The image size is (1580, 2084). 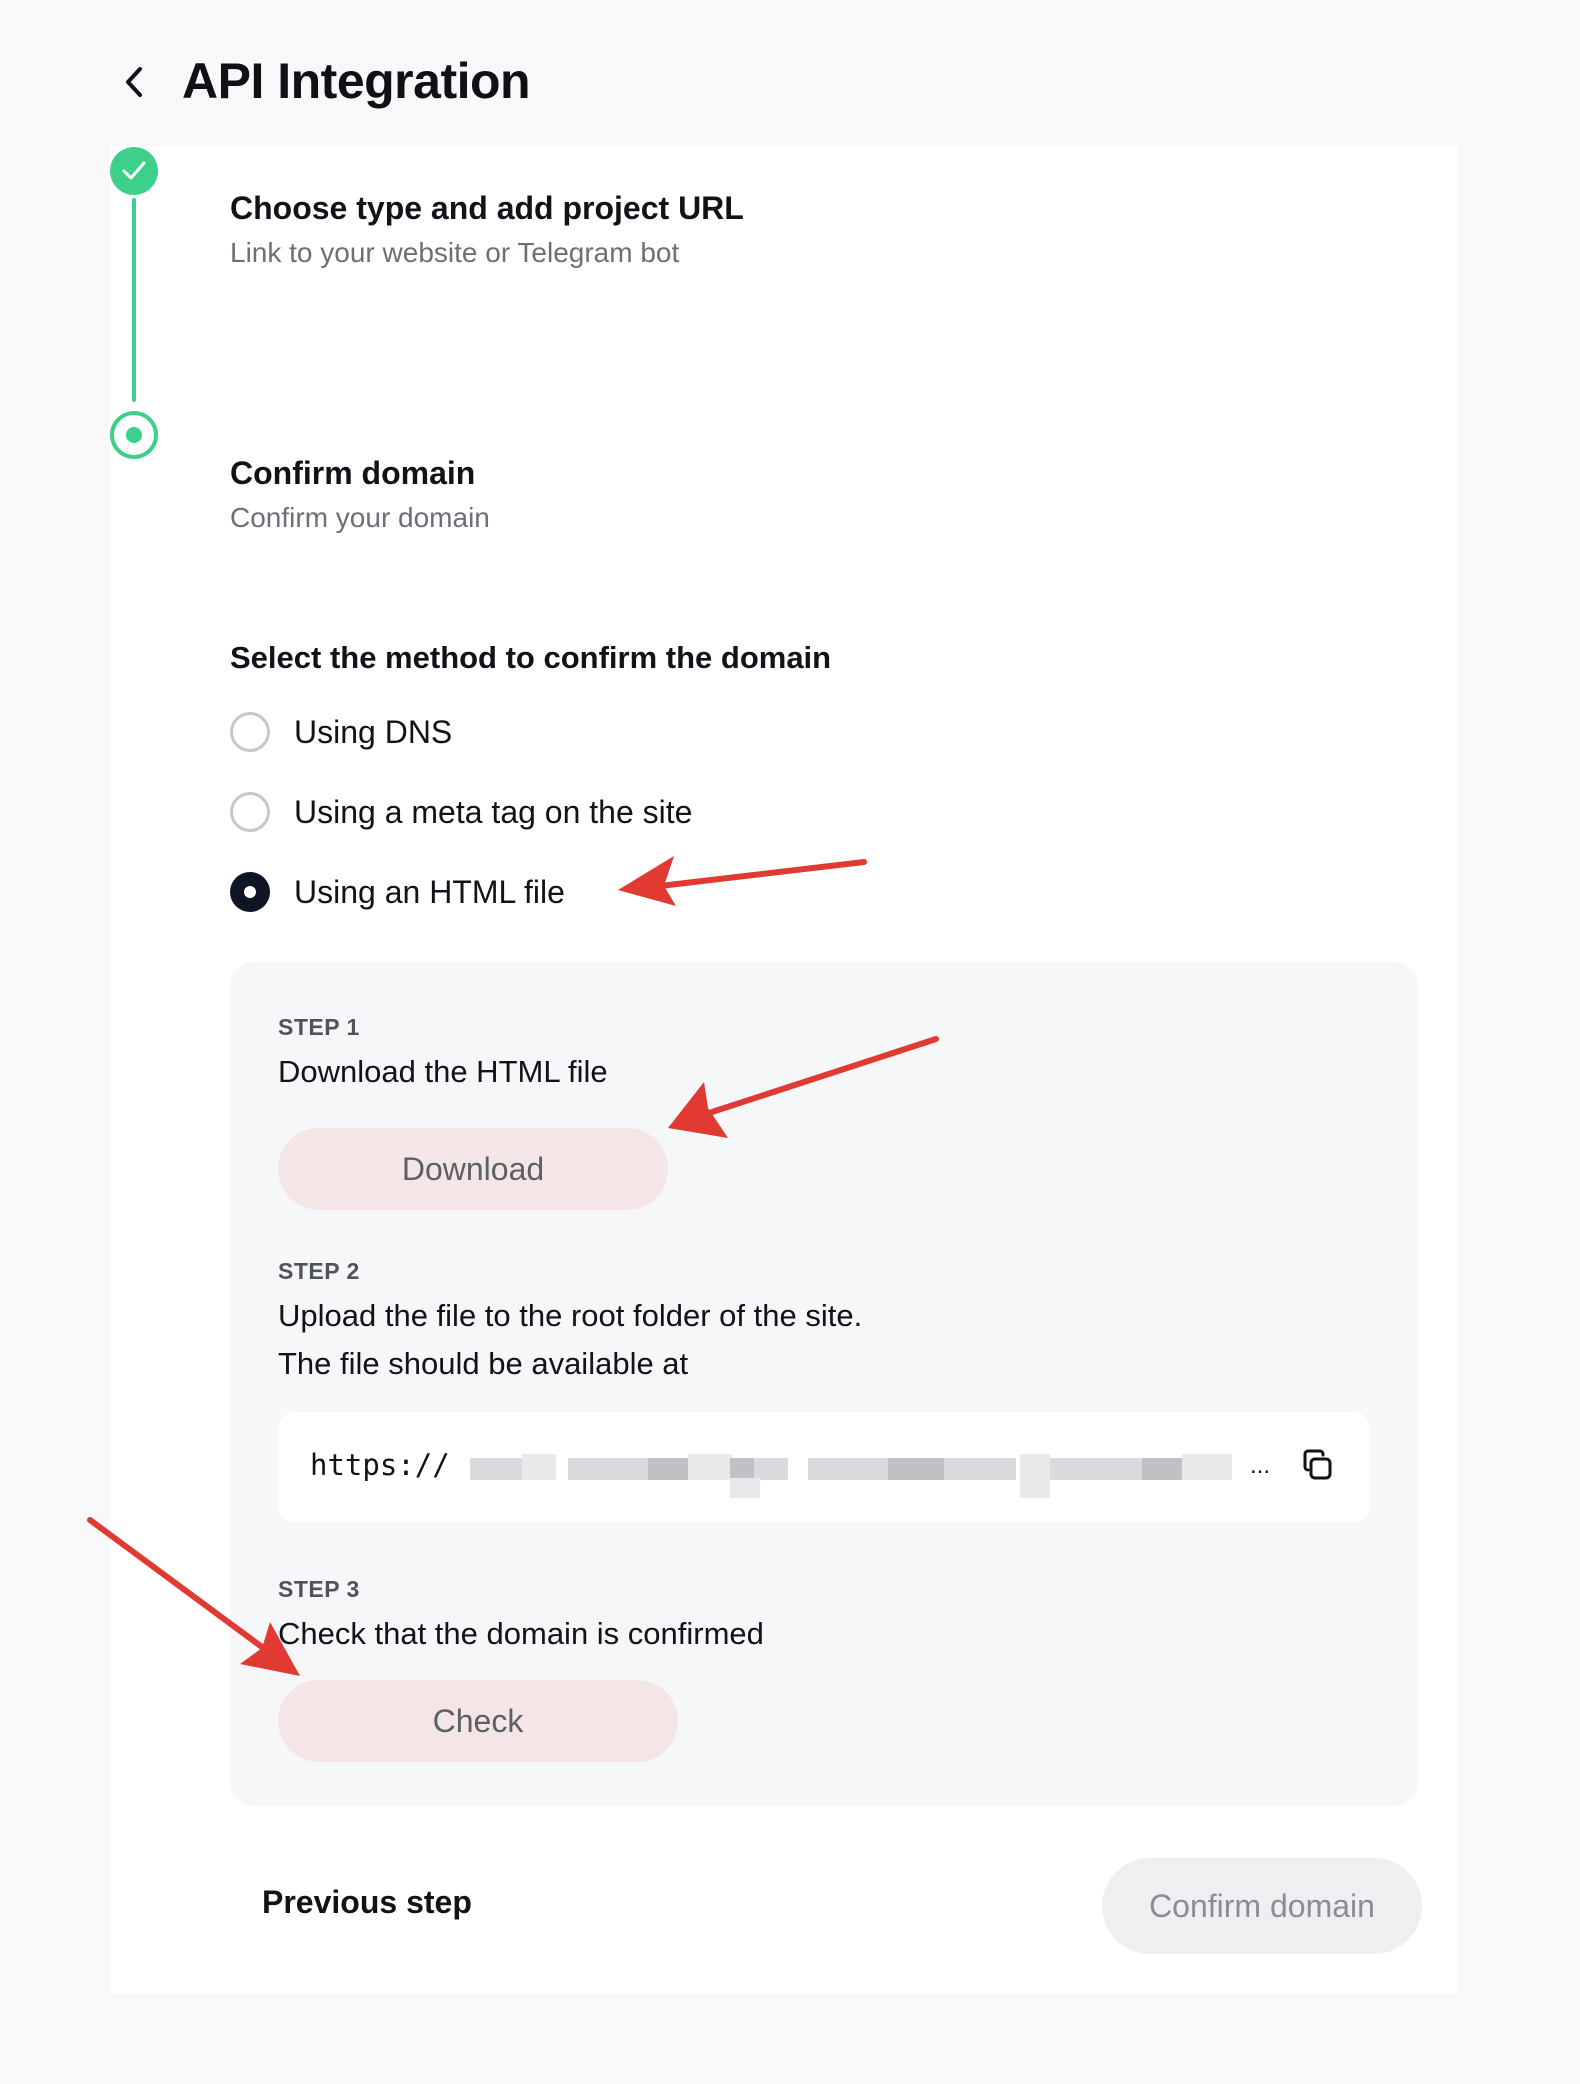 What do you see at coordinates (483, 1363) in the screenshot?
I see `step-2-subtext: The file should be available at` at bounding box center [483, 1363].